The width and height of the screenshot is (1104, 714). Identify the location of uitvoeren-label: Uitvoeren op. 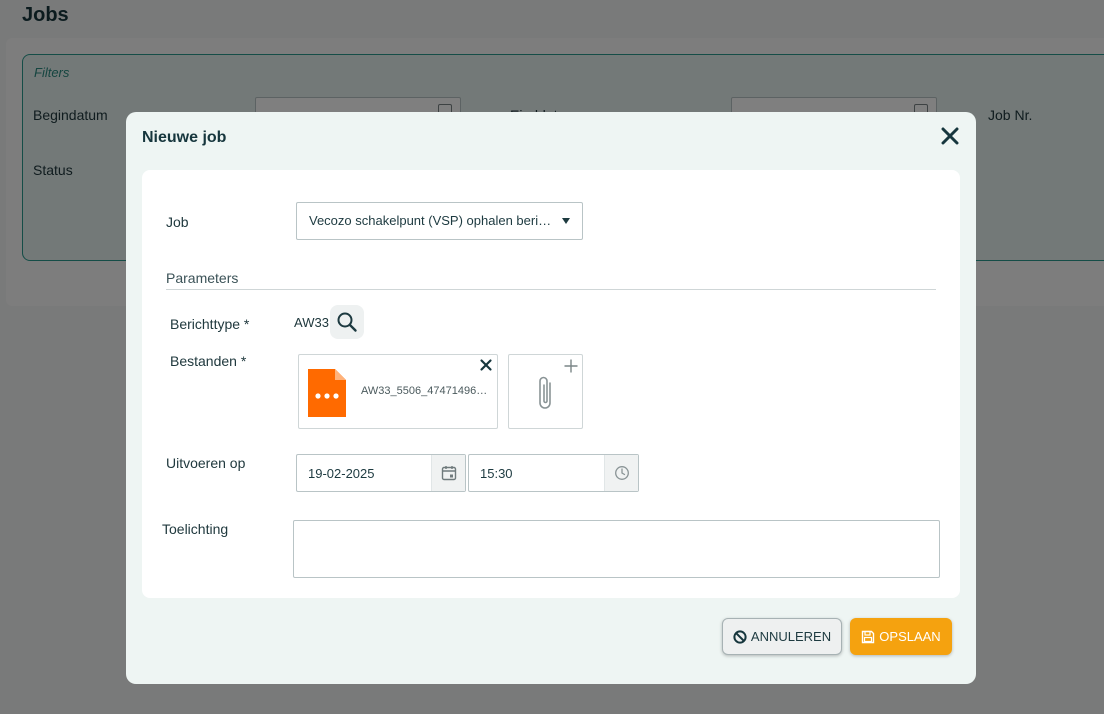
(206, 463).